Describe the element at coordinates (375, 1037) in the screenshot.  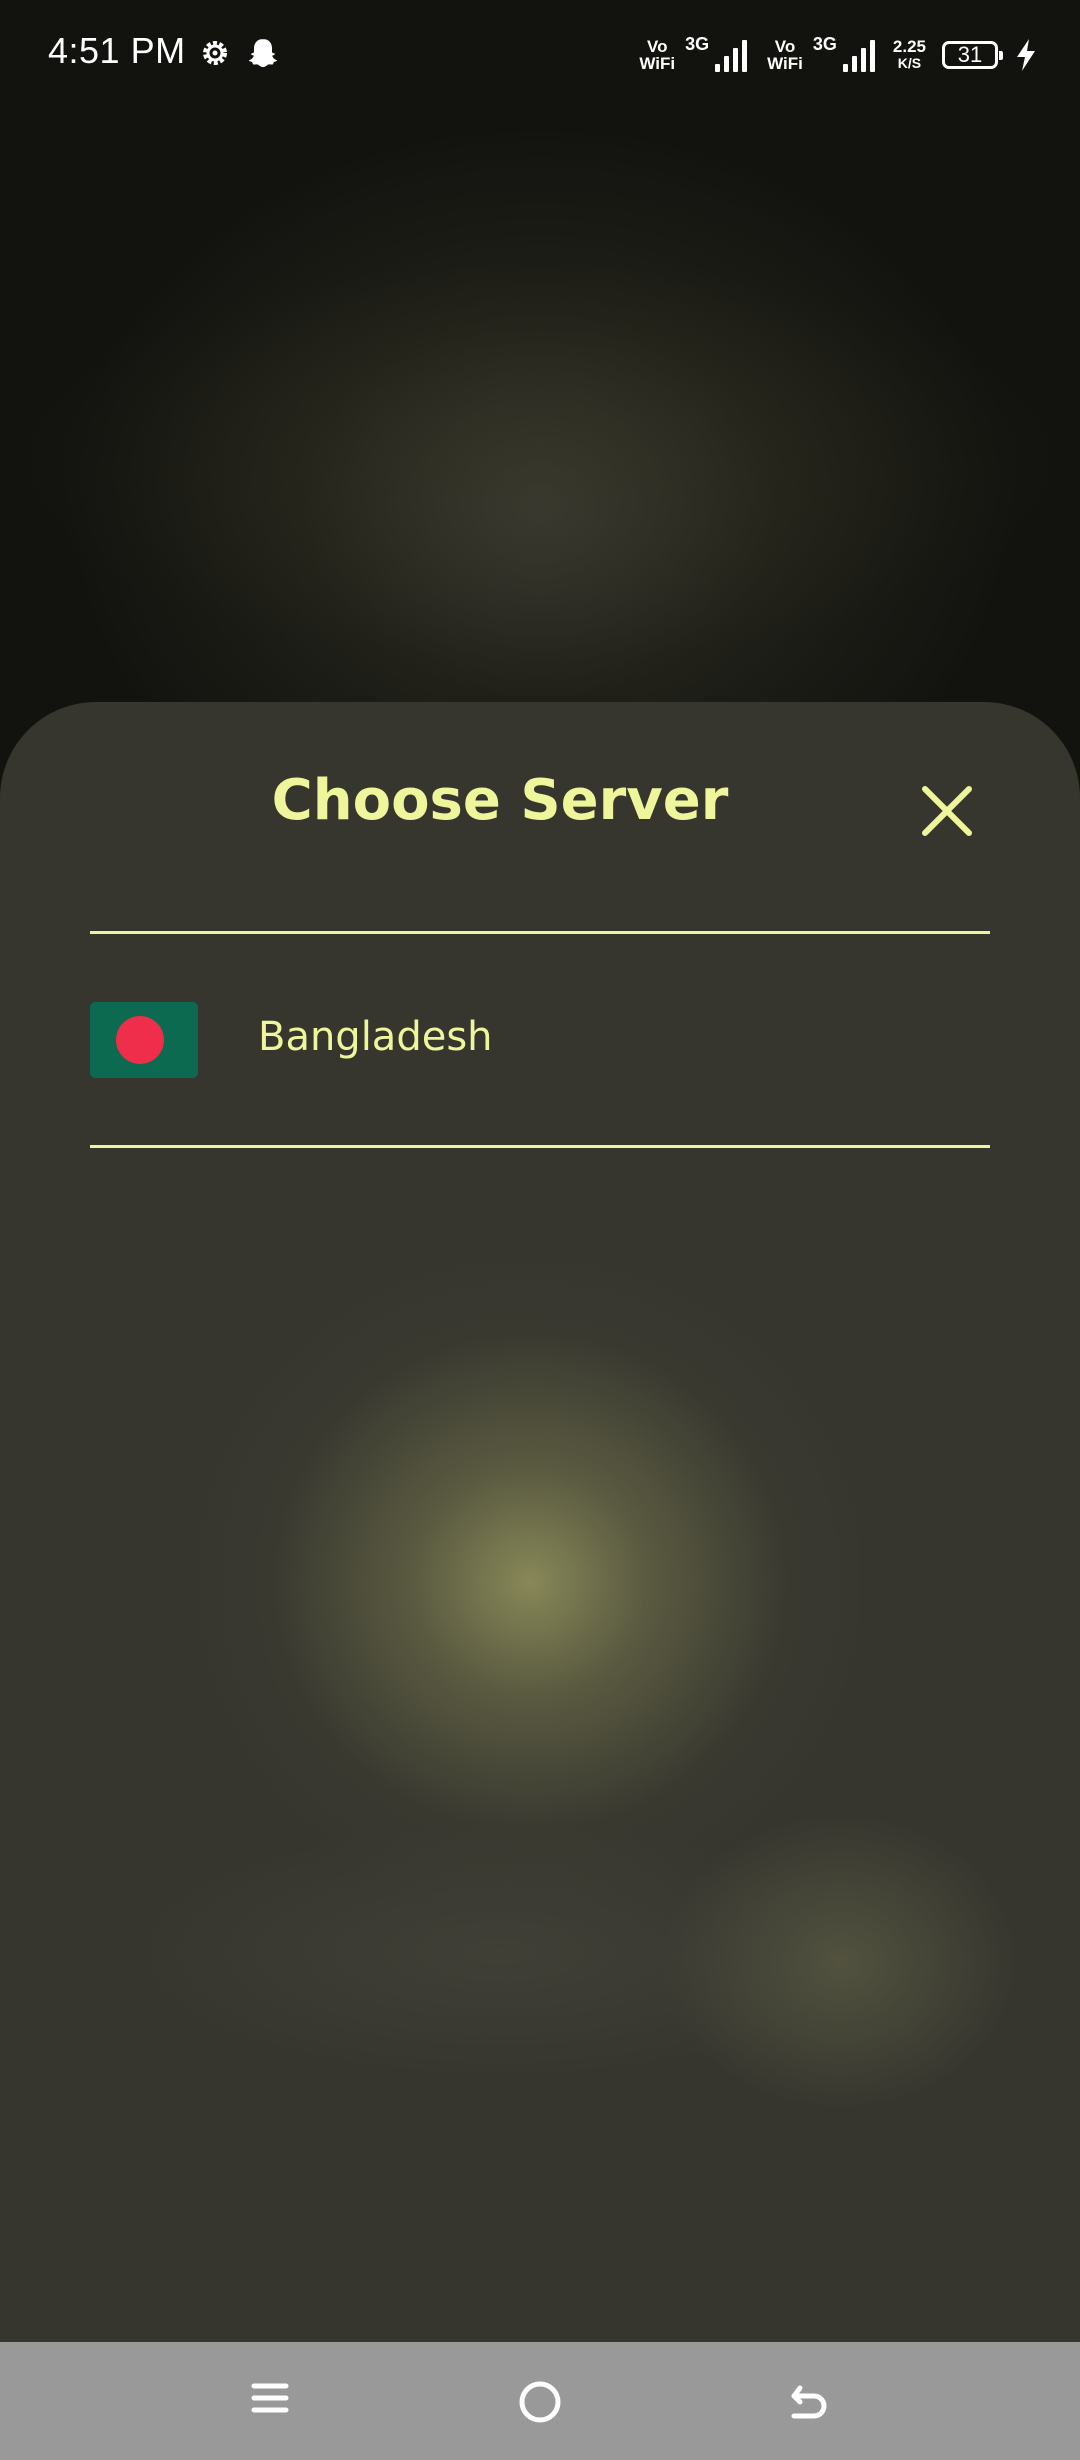
I see `server-name: Bangladesh` at that location.